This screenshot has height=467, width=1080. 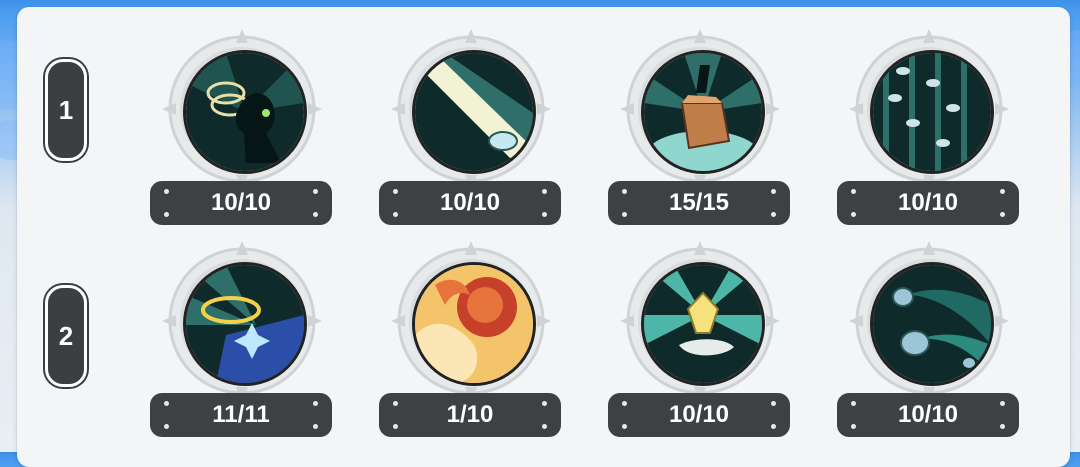 I want to click on row-label-2: 2, so click(x=66, y=336).